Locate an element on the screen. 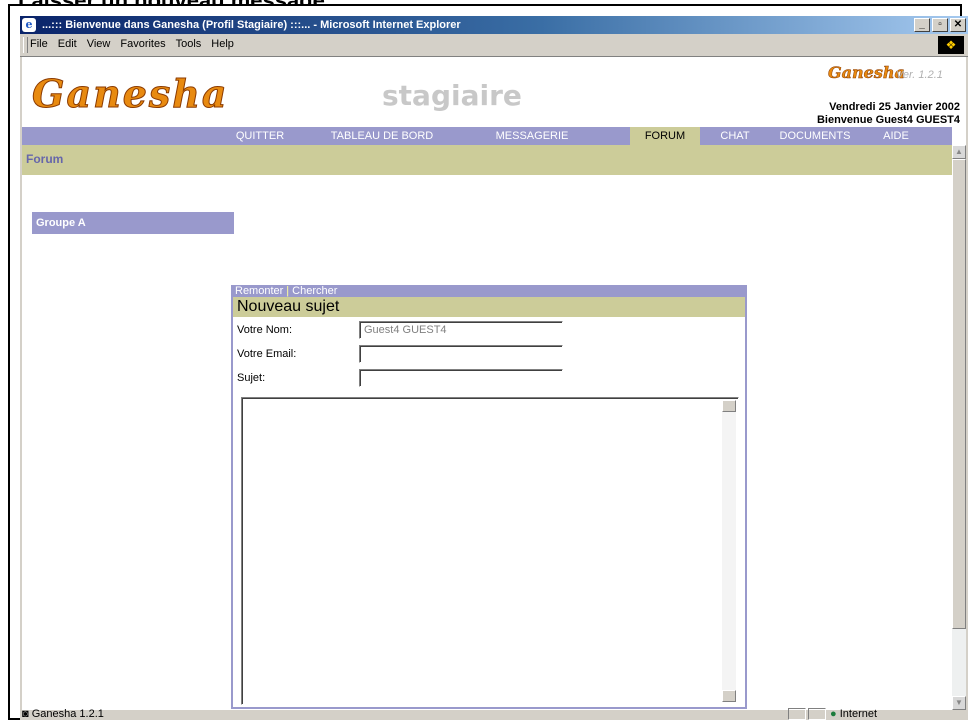  maximize-button: ▫ is located at coordinates (940, 25).